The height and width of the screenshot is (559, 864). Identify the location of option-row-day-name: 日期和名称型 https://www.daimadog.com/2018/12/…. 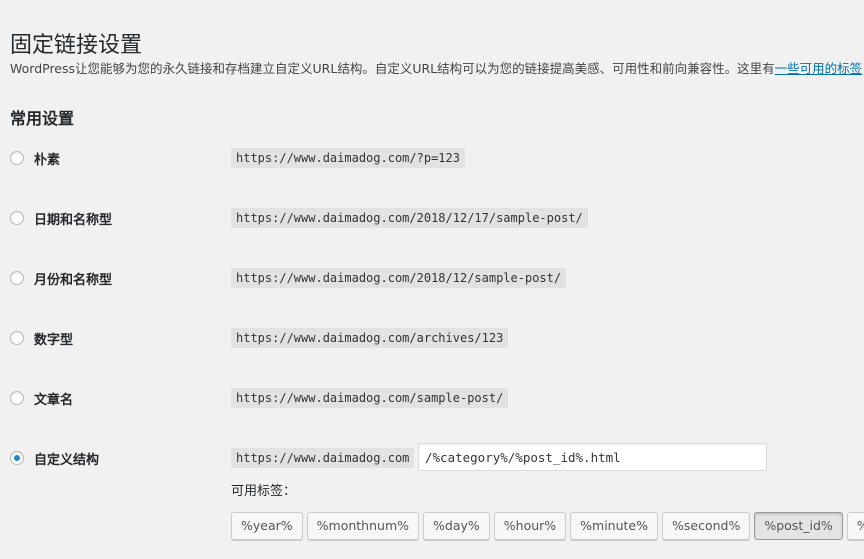
(432, 218).